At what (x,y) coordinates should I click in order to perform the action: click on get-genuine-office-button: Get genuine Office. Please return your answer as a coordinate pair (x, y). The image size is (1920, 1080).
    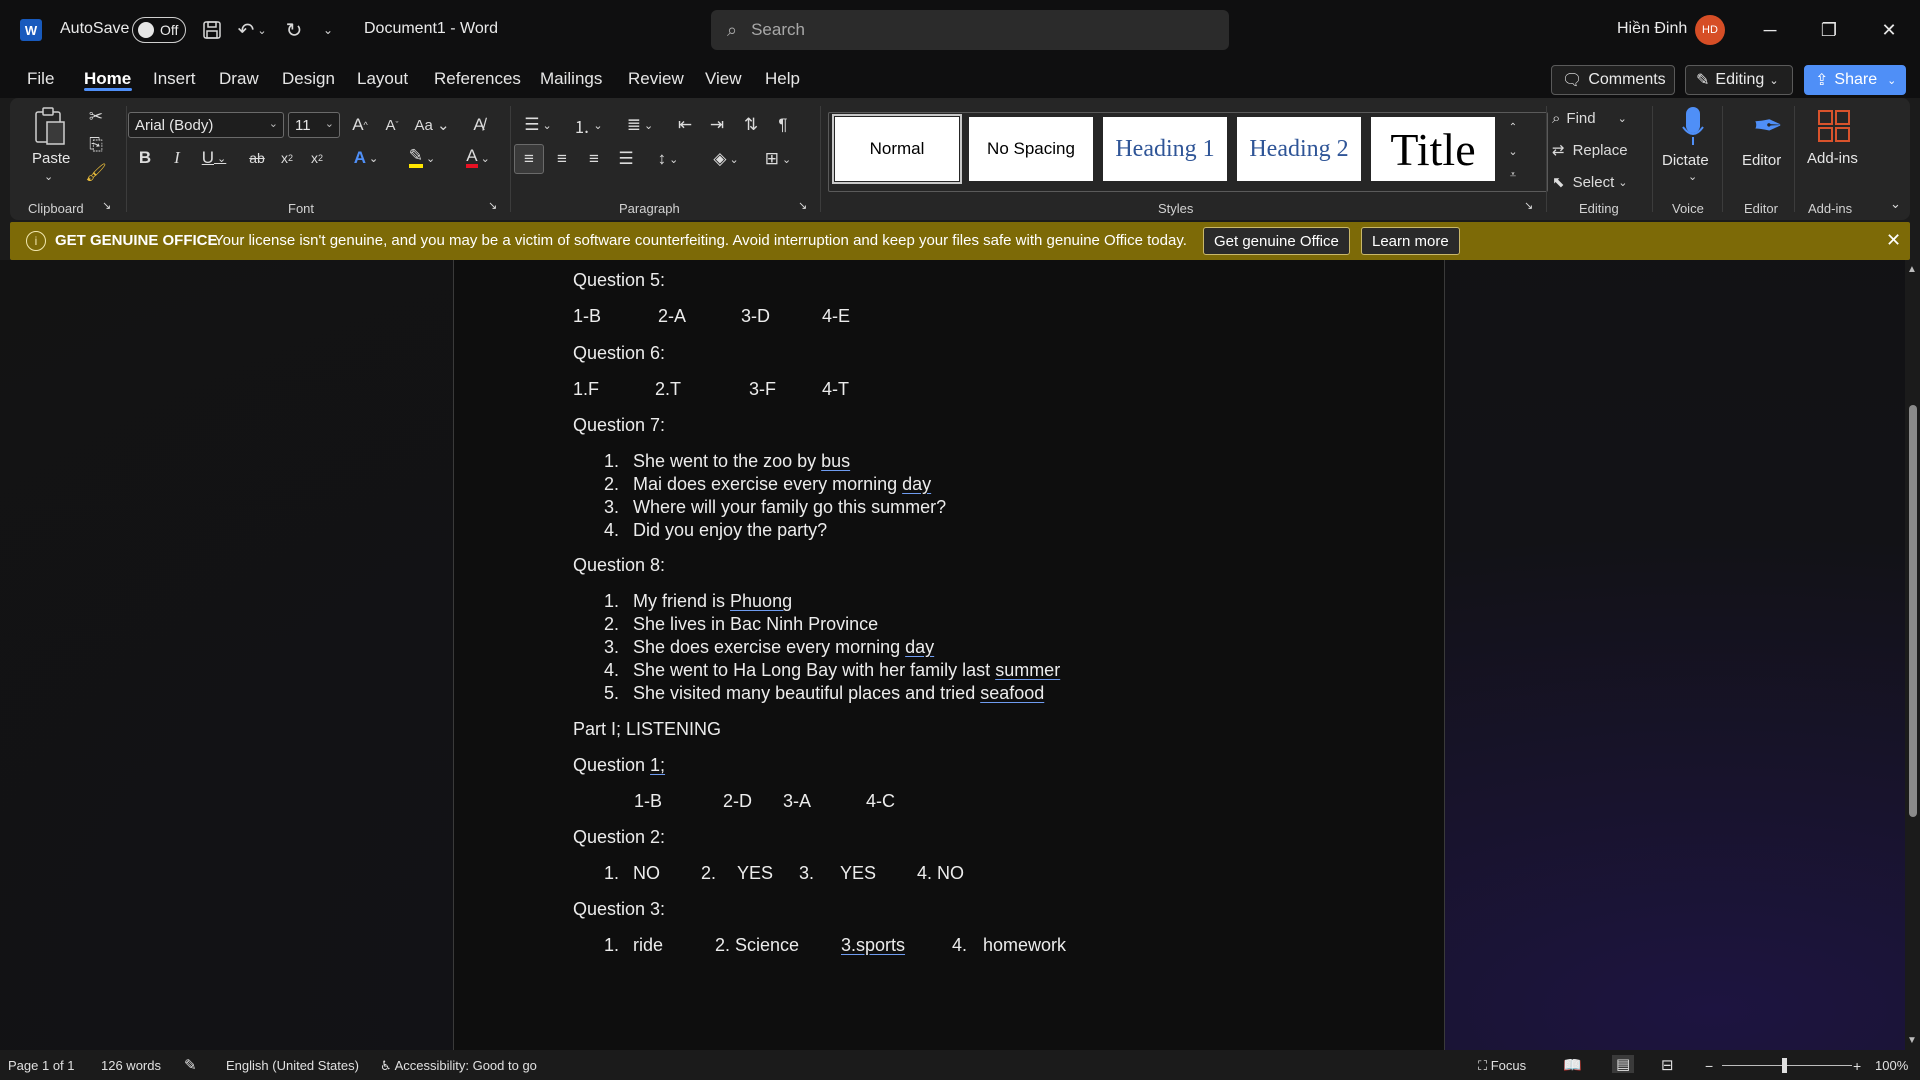
    Looking at the image, I should click on (1276, 241).